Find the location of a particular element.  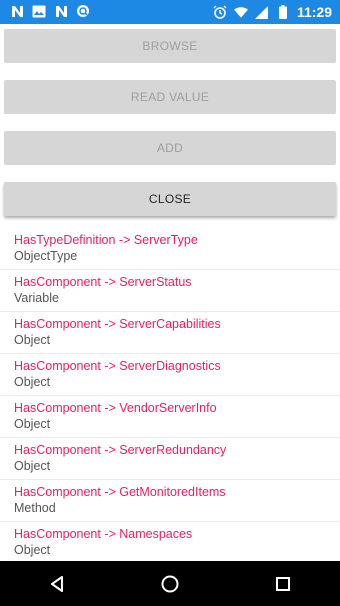

reference-label: HasComponent -> ServerStatus is located at coordinates (103, 282).